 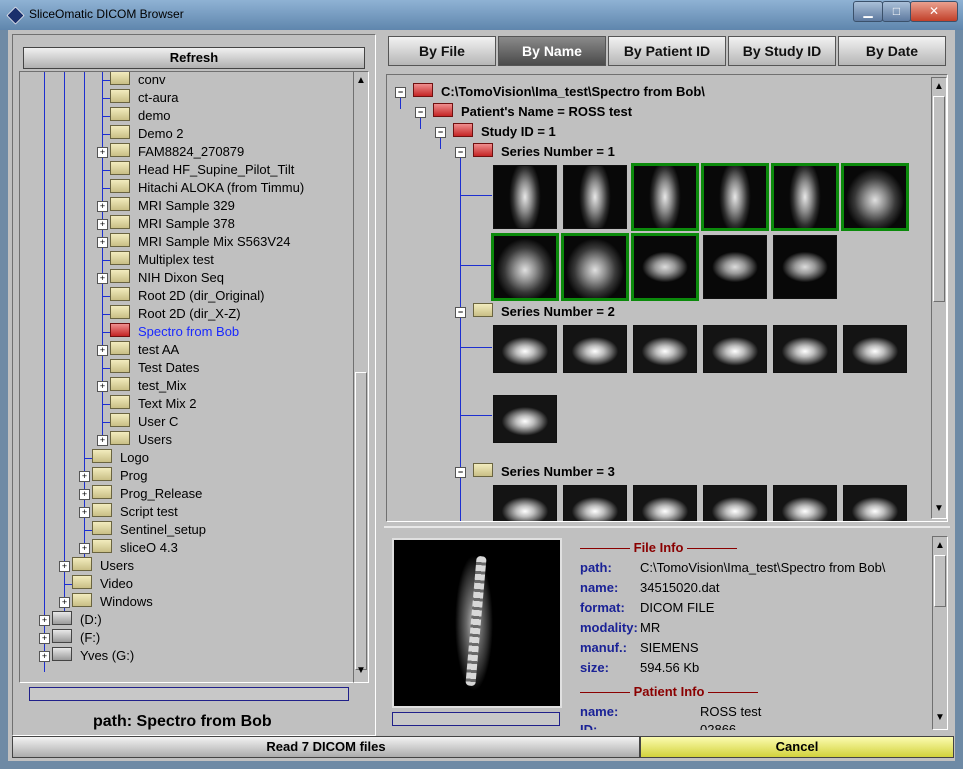 I want to click on tree-item: Sentinel_setup, so click(x=149, y=530).